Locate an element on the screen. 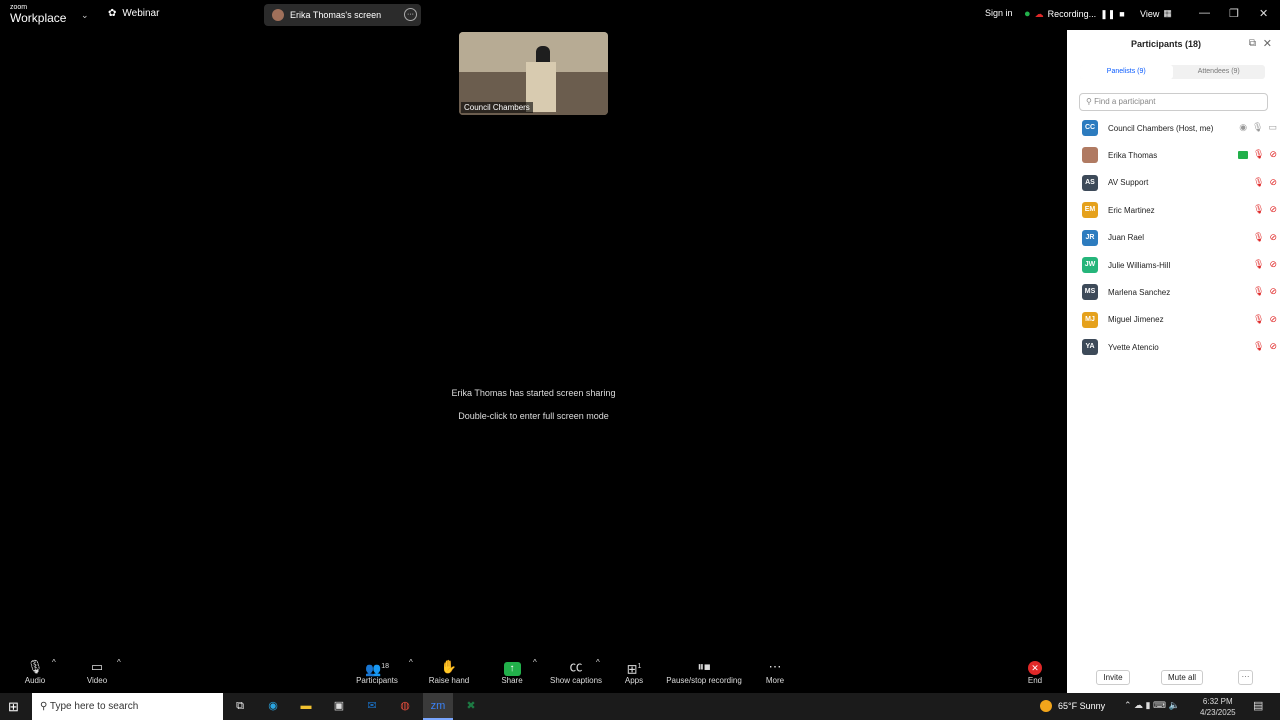 The image size is (1280, 720). pop-out-icon: ⧉ is located at coordinates (1252, 43).